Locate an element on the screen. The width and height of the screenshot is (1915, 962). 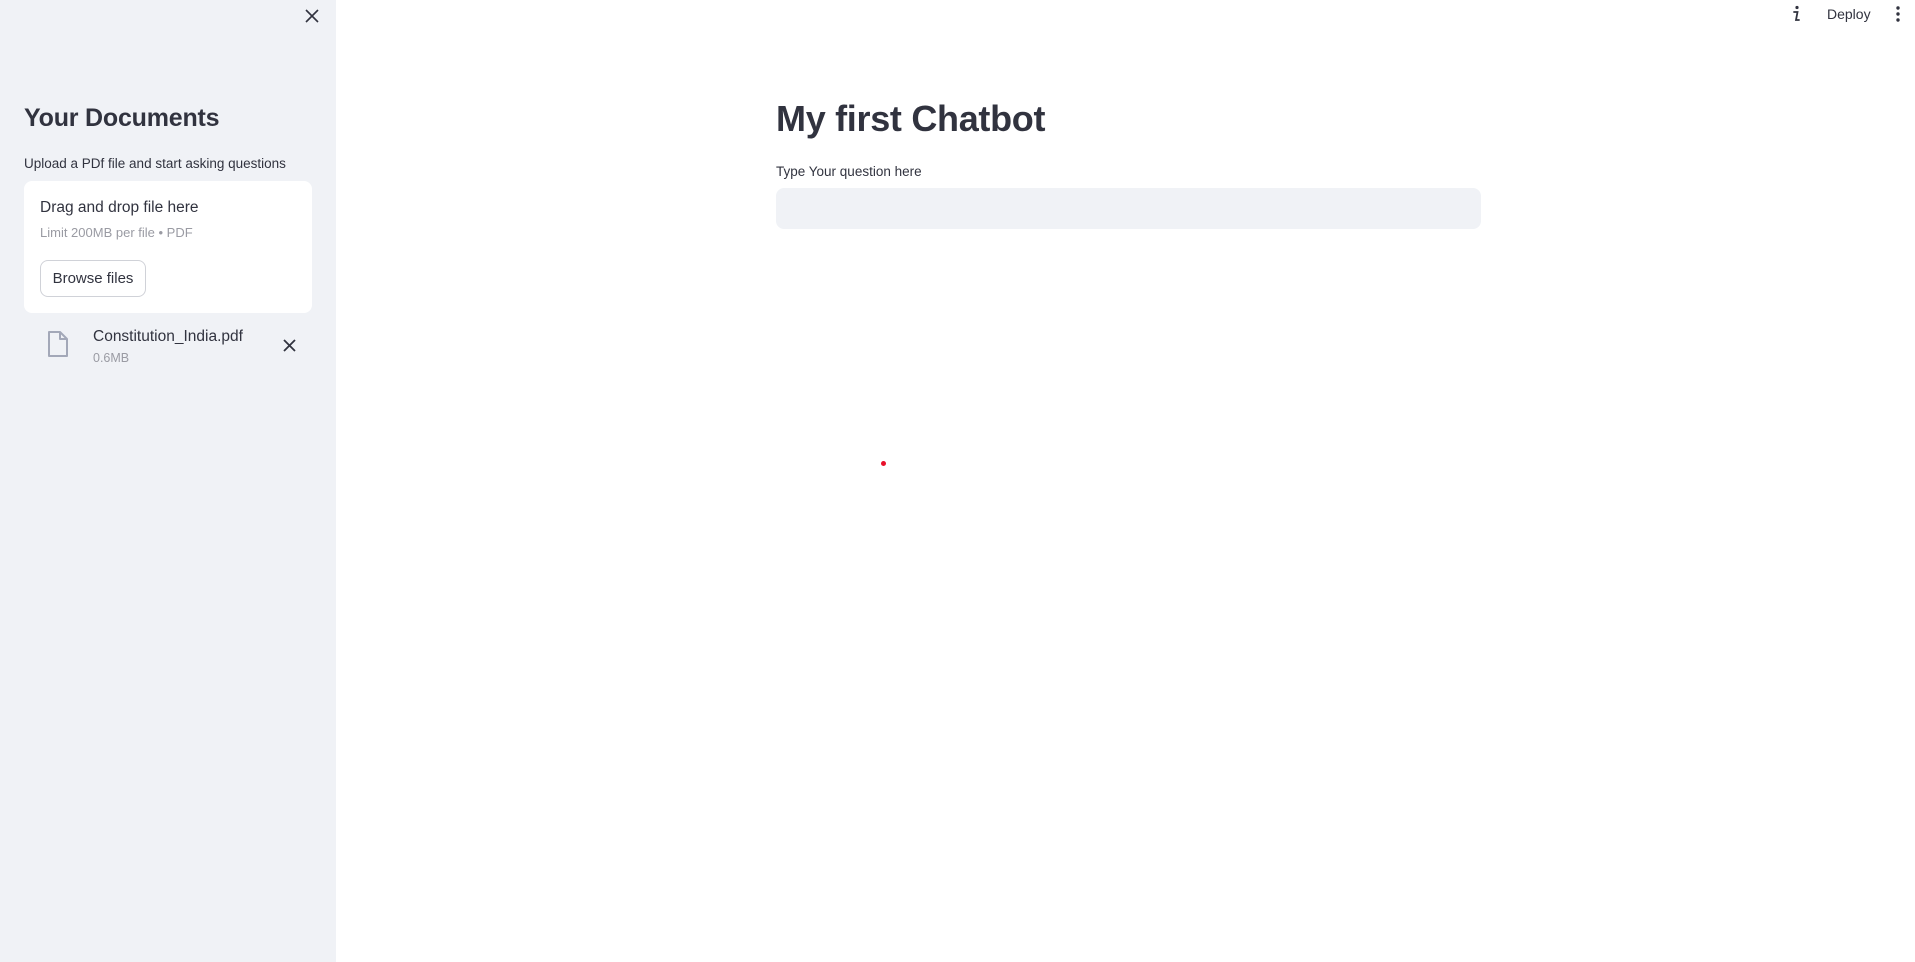
question-input-label: Type Your question here is located at coordinates (849, 171).